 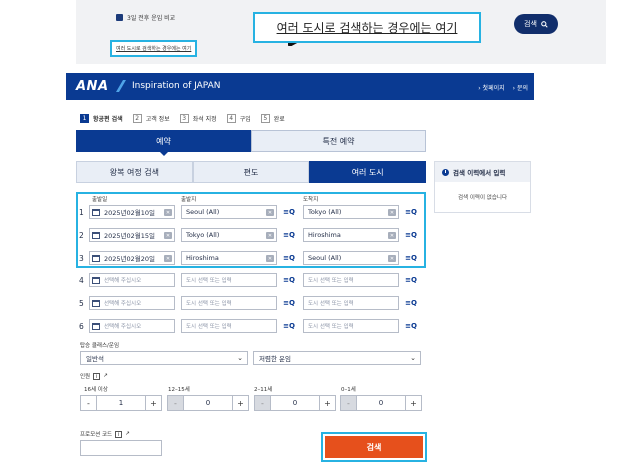 What do you see at coordinates (229, 212) in the screenshot?
I see `origin-city-field: Seoul (All) ✕` at bounding box center [229, 212].